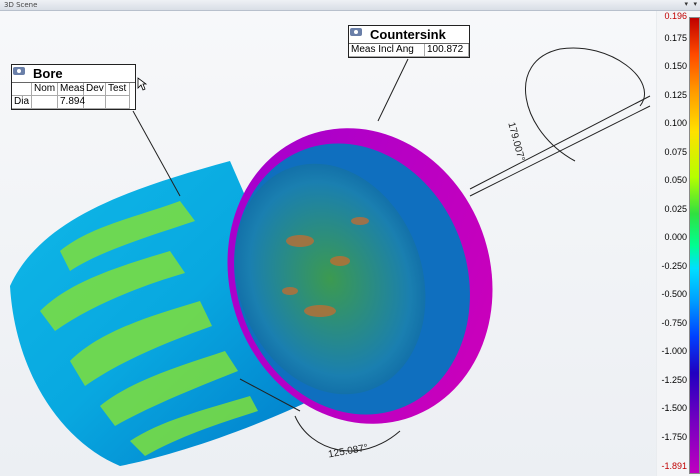 The width and height of the screenshot is (700, 476). Describe the element at coordinates (675, 180) in the screenshot. I see `colorbar-label: 0.050` at that location.